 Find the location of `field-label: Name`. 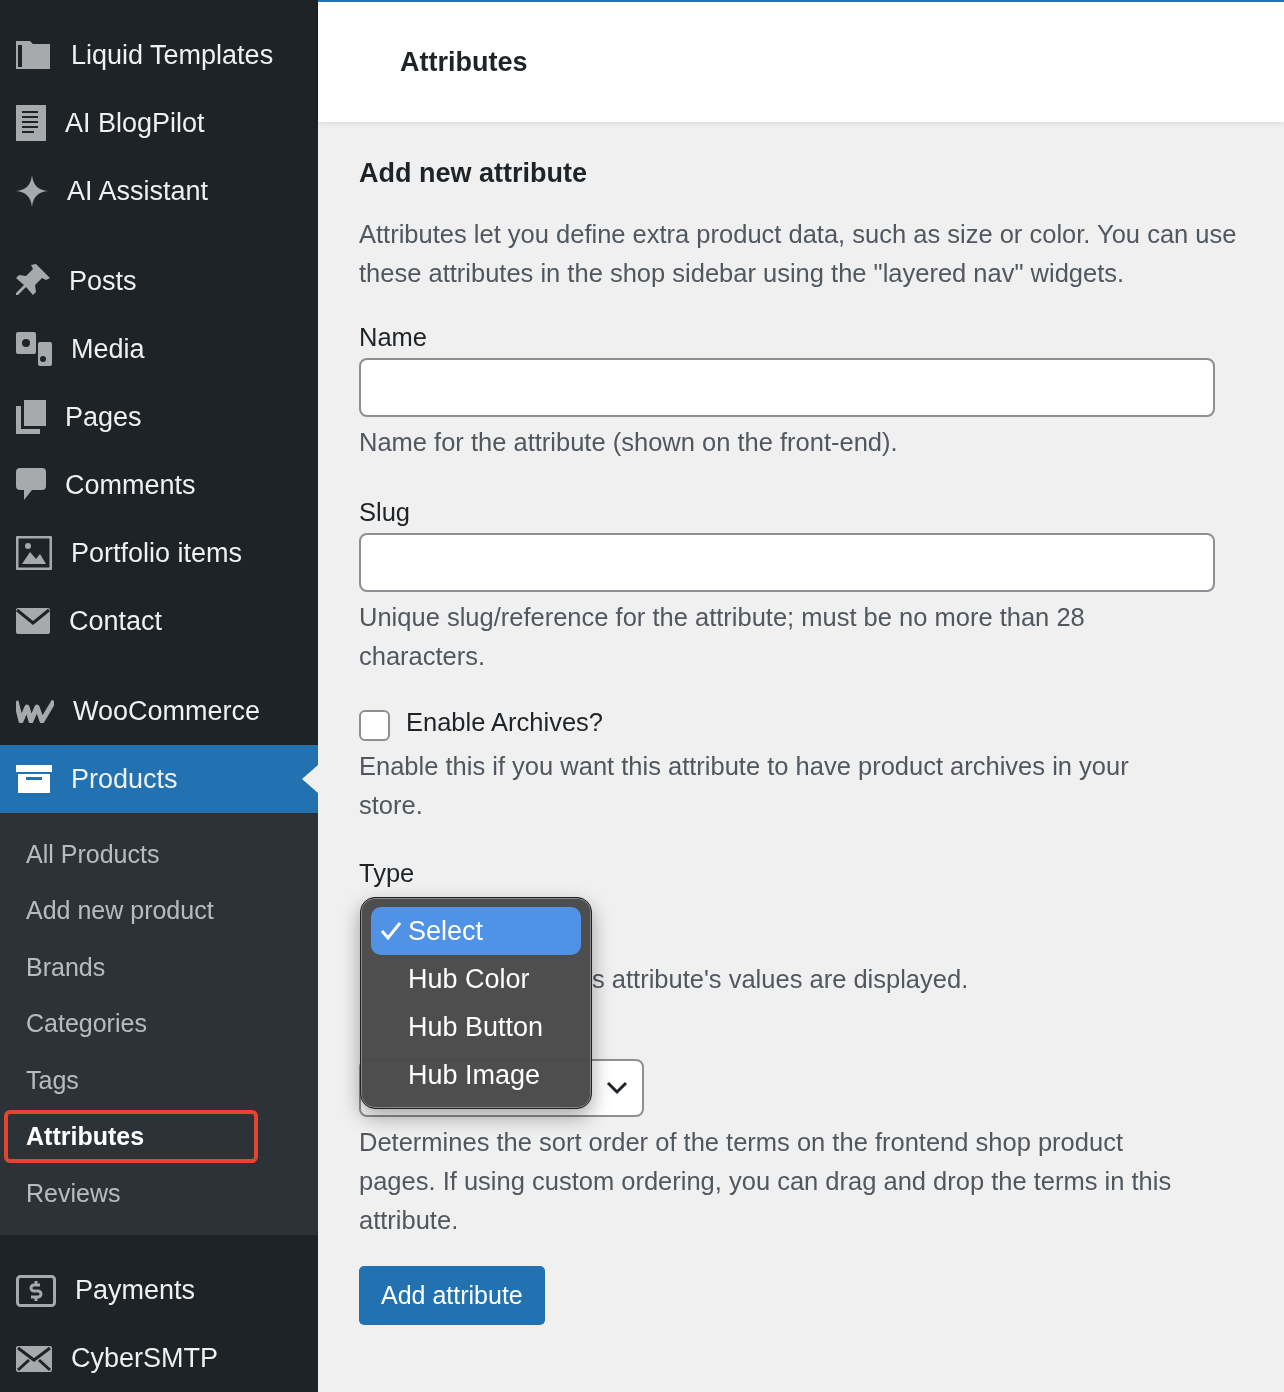

field-label: Name is located at coordinates (394, 337).